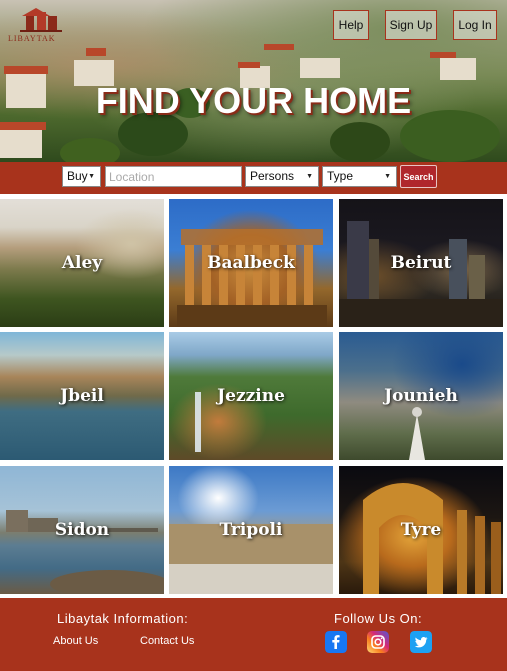 The height and width of the screenshot is (671, 507). Describe the element at coordinates (359, 176) in the screenshot. I see `type-select: Type ▼` at that location.